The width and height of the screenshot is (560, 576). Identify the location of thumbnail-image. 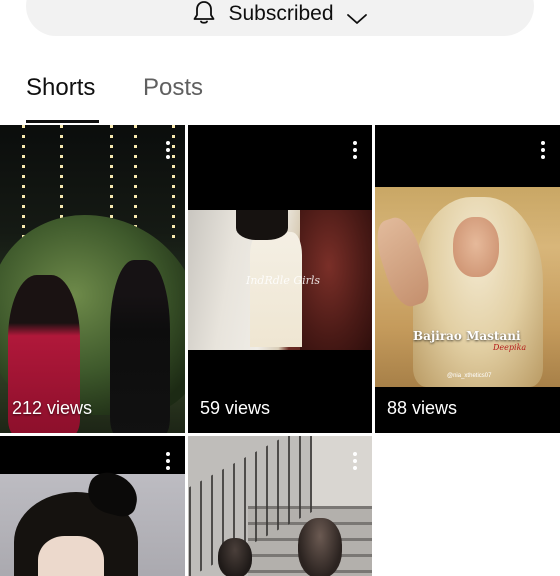
(92, 522).